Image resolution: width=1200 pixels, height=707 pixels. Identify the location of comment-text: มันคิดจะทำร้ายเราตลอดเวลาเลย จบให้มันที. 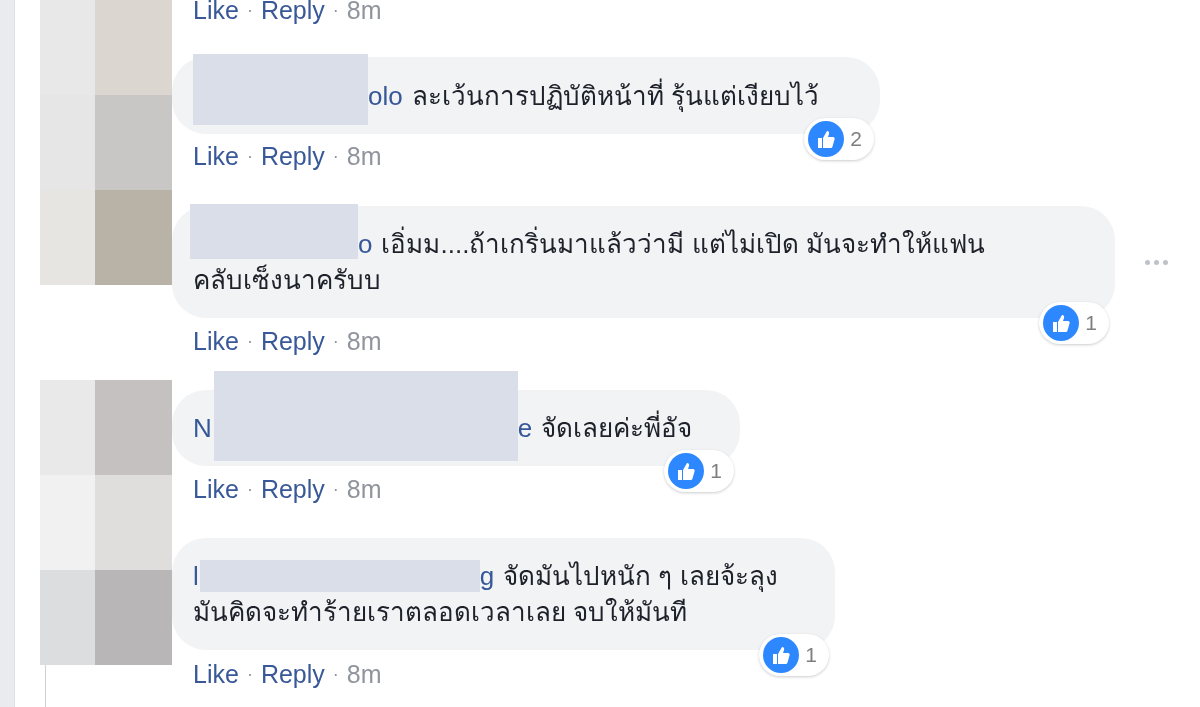
(440, 612).